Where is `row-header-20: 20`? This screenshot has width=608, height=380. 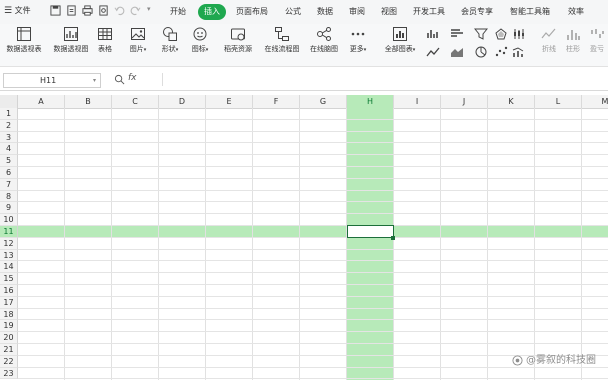 row-header-20: 20 is located at coordinates (9, 338).